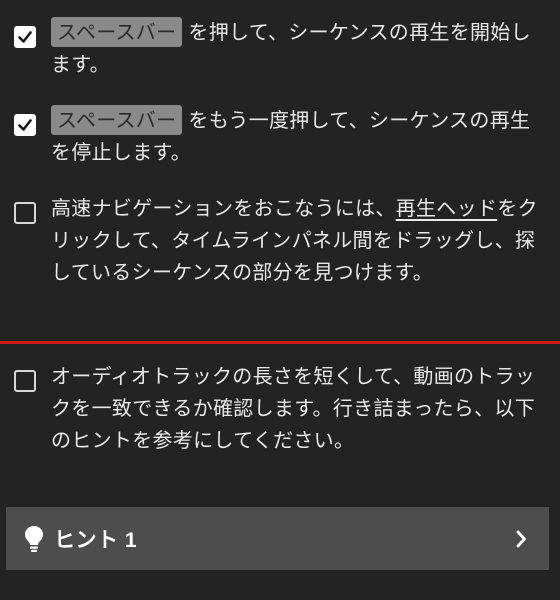 Image resolution: width=560 pixels, height=600 pixels. Describe the element at coordinates (277, 538) in the screenshot. I see `hint-1-button: ヒント 1` at that location.